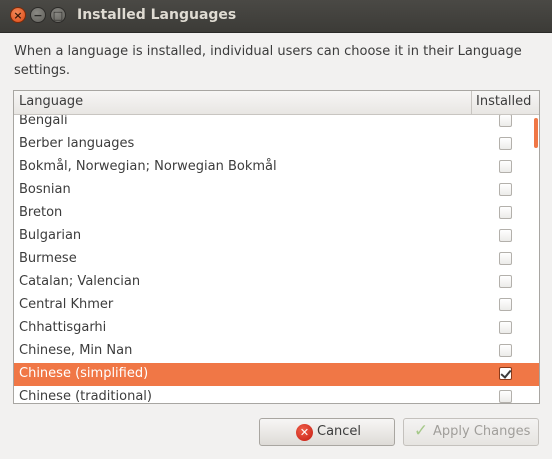 This screenshot has height=459, width=552. Describe the element at coordinates (482, 431) in the screenshot. I see `apply-changes-label: Apply Changes` at that location.